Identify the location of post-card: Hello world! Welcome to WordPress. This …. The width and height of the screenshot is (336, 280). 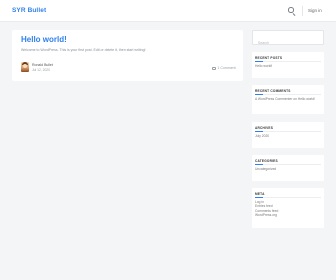
(127, 55).